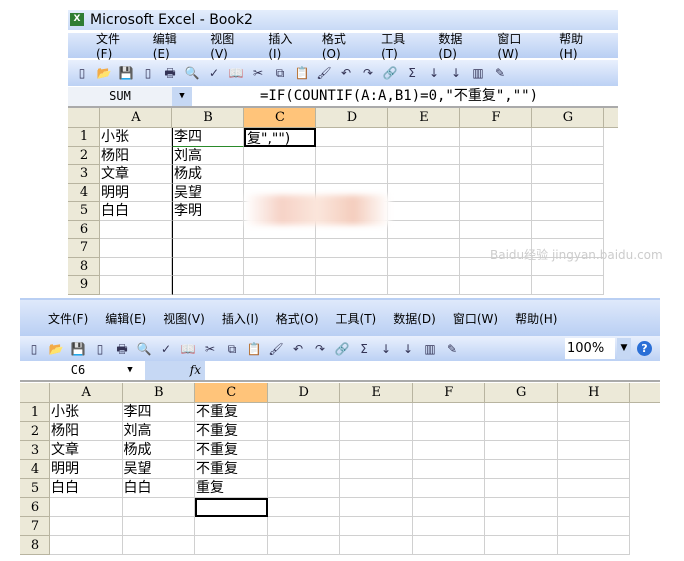  What do you see at coordinates (100, 349) in the screenshot?
I see `permission-icon: ▯` at bounding box center [100, 349].